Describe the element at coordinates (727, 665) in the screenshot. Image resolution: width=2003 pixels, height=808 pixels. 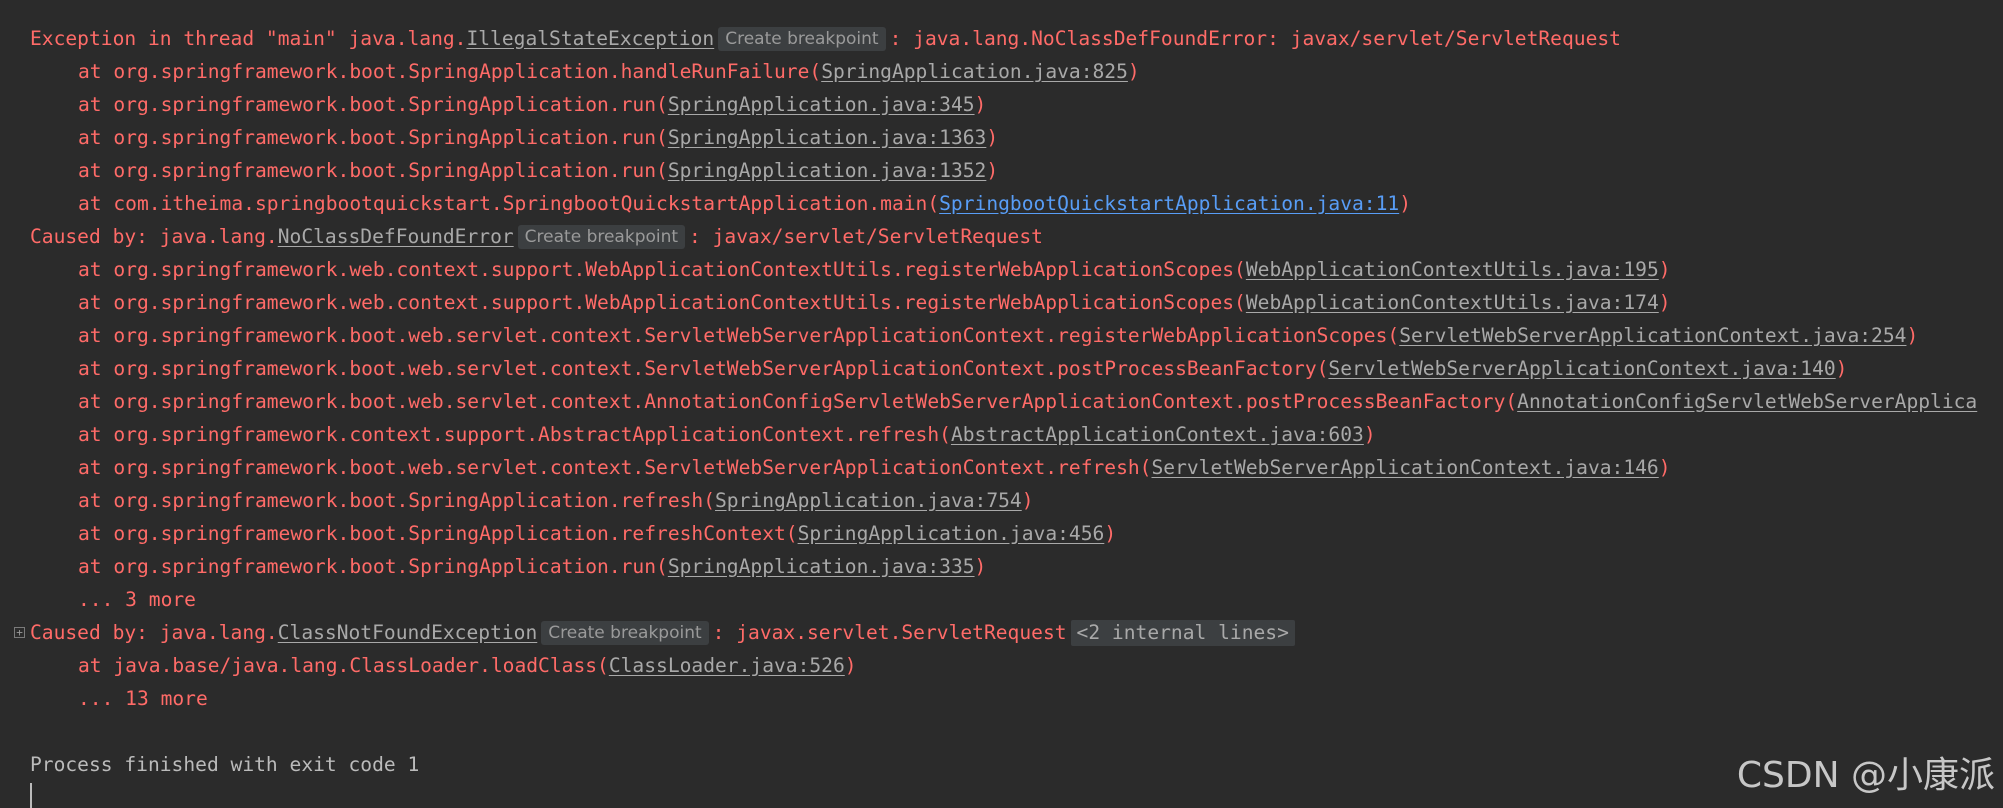
I see `frame-source-link: ClassLoader.java:526` at that location.